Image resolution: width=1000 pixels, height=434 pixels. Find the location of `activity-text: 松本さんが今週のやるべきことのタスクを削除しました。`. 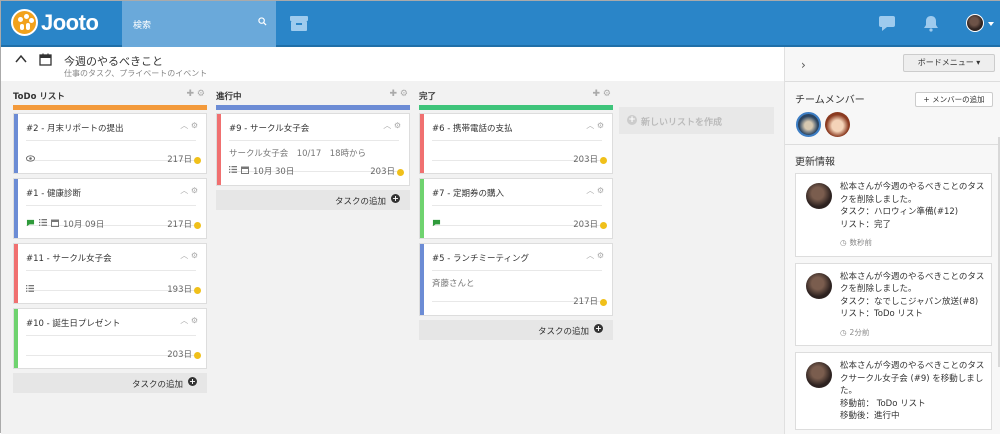

activity-text: 松本さんが今週のやるべきことのタスクを削除しました。 is located at coordinates (912, 193).